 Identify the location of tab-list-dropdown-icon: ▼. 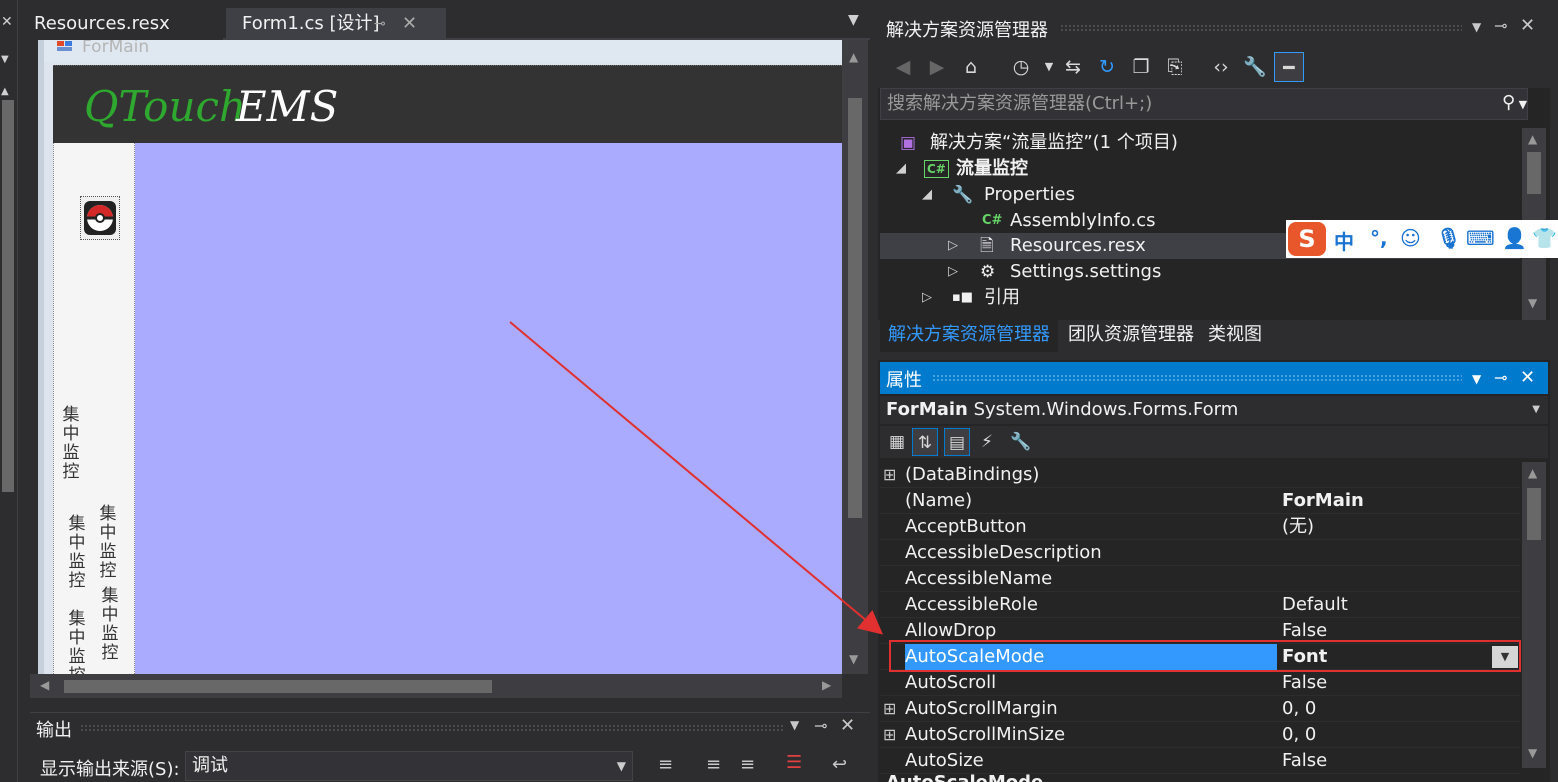
(853, 20).